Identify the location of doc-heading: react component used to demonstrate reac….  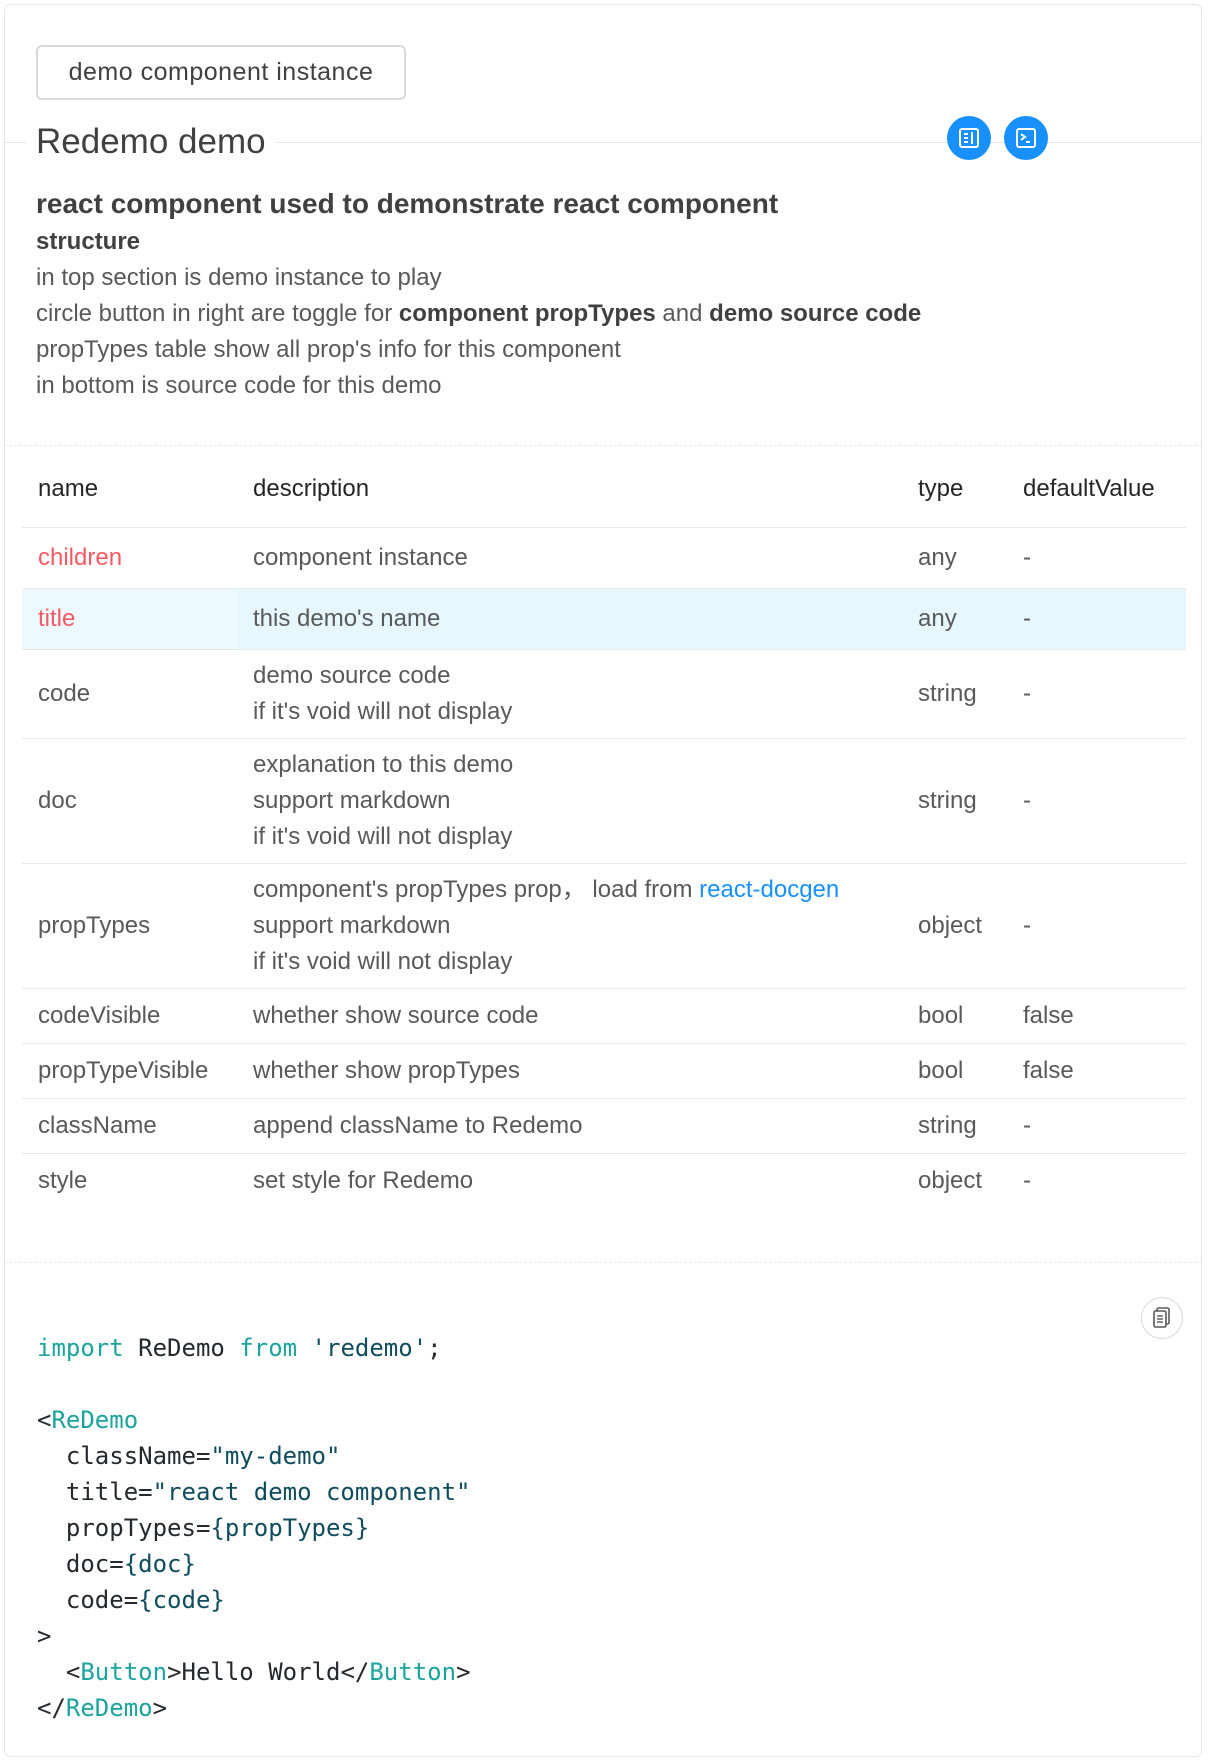
(407, 203).